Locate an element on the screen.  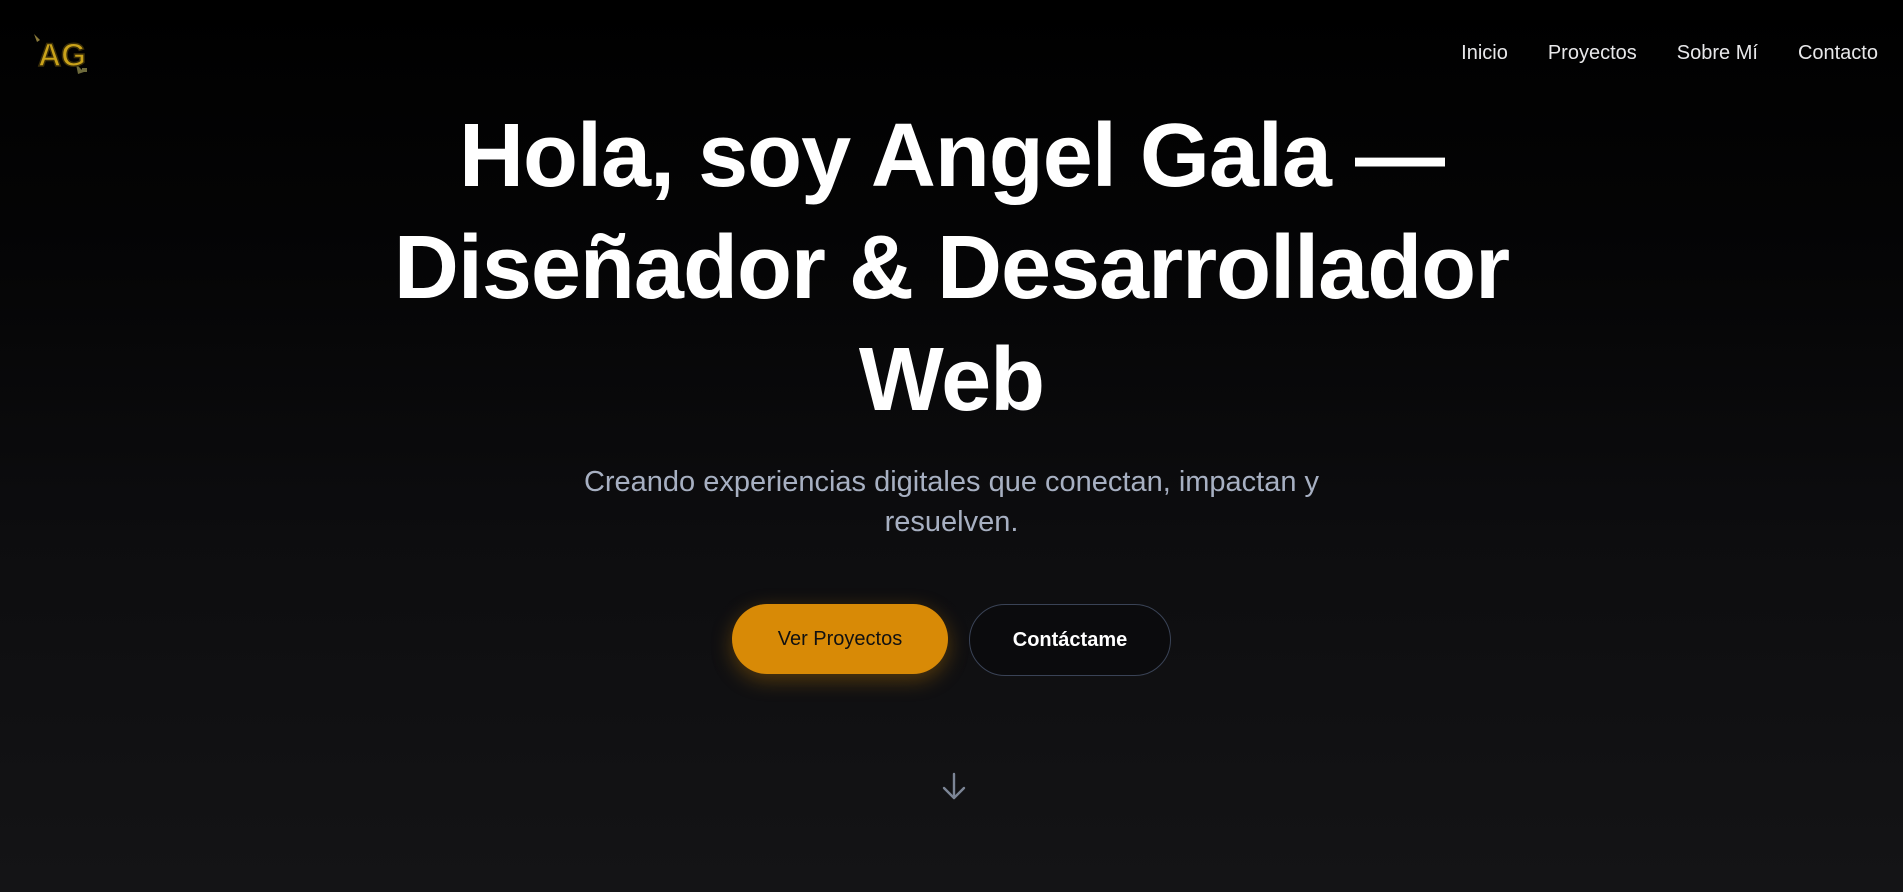
hero-title-line-3: Web is located at coordinates (951, 380).